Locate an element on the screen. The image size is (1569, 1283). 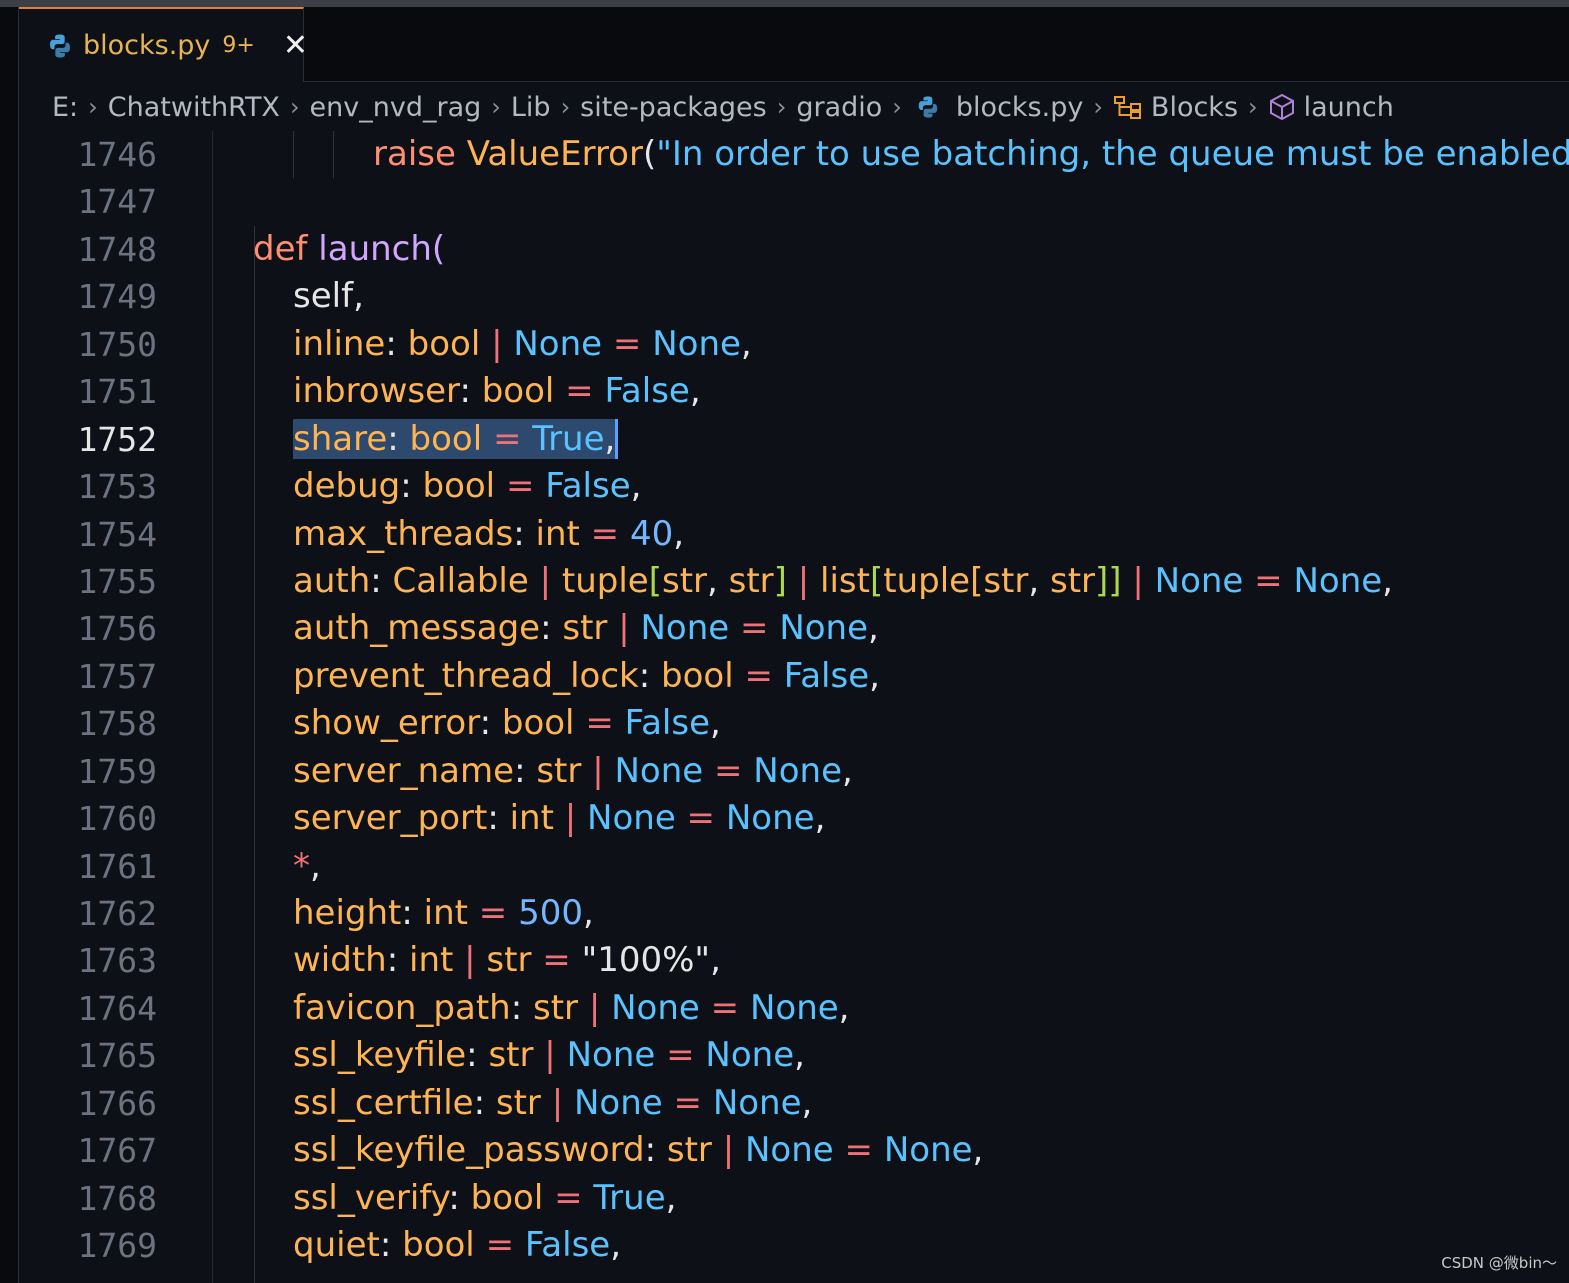
param-name: inline is located at coordinates (339, 343).